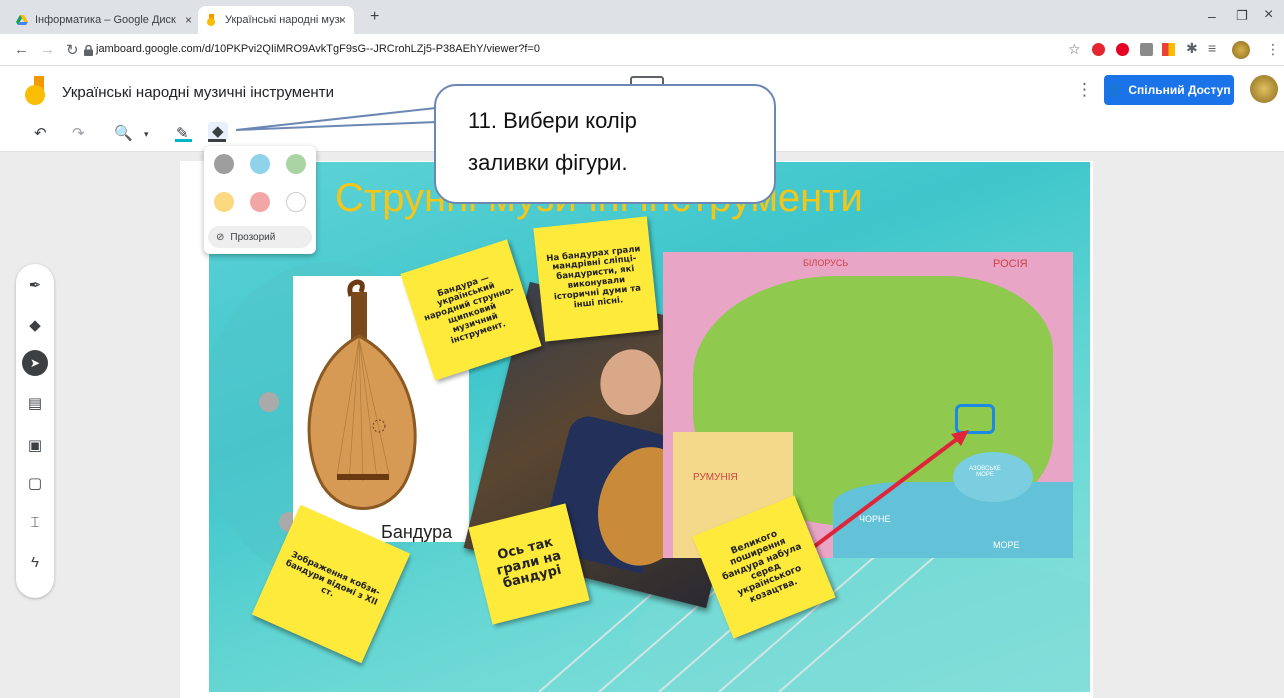 The height and width of the screenshot is (698, 1284). I want to click on callout-line-2: заливки фігури., so click(548, 162).